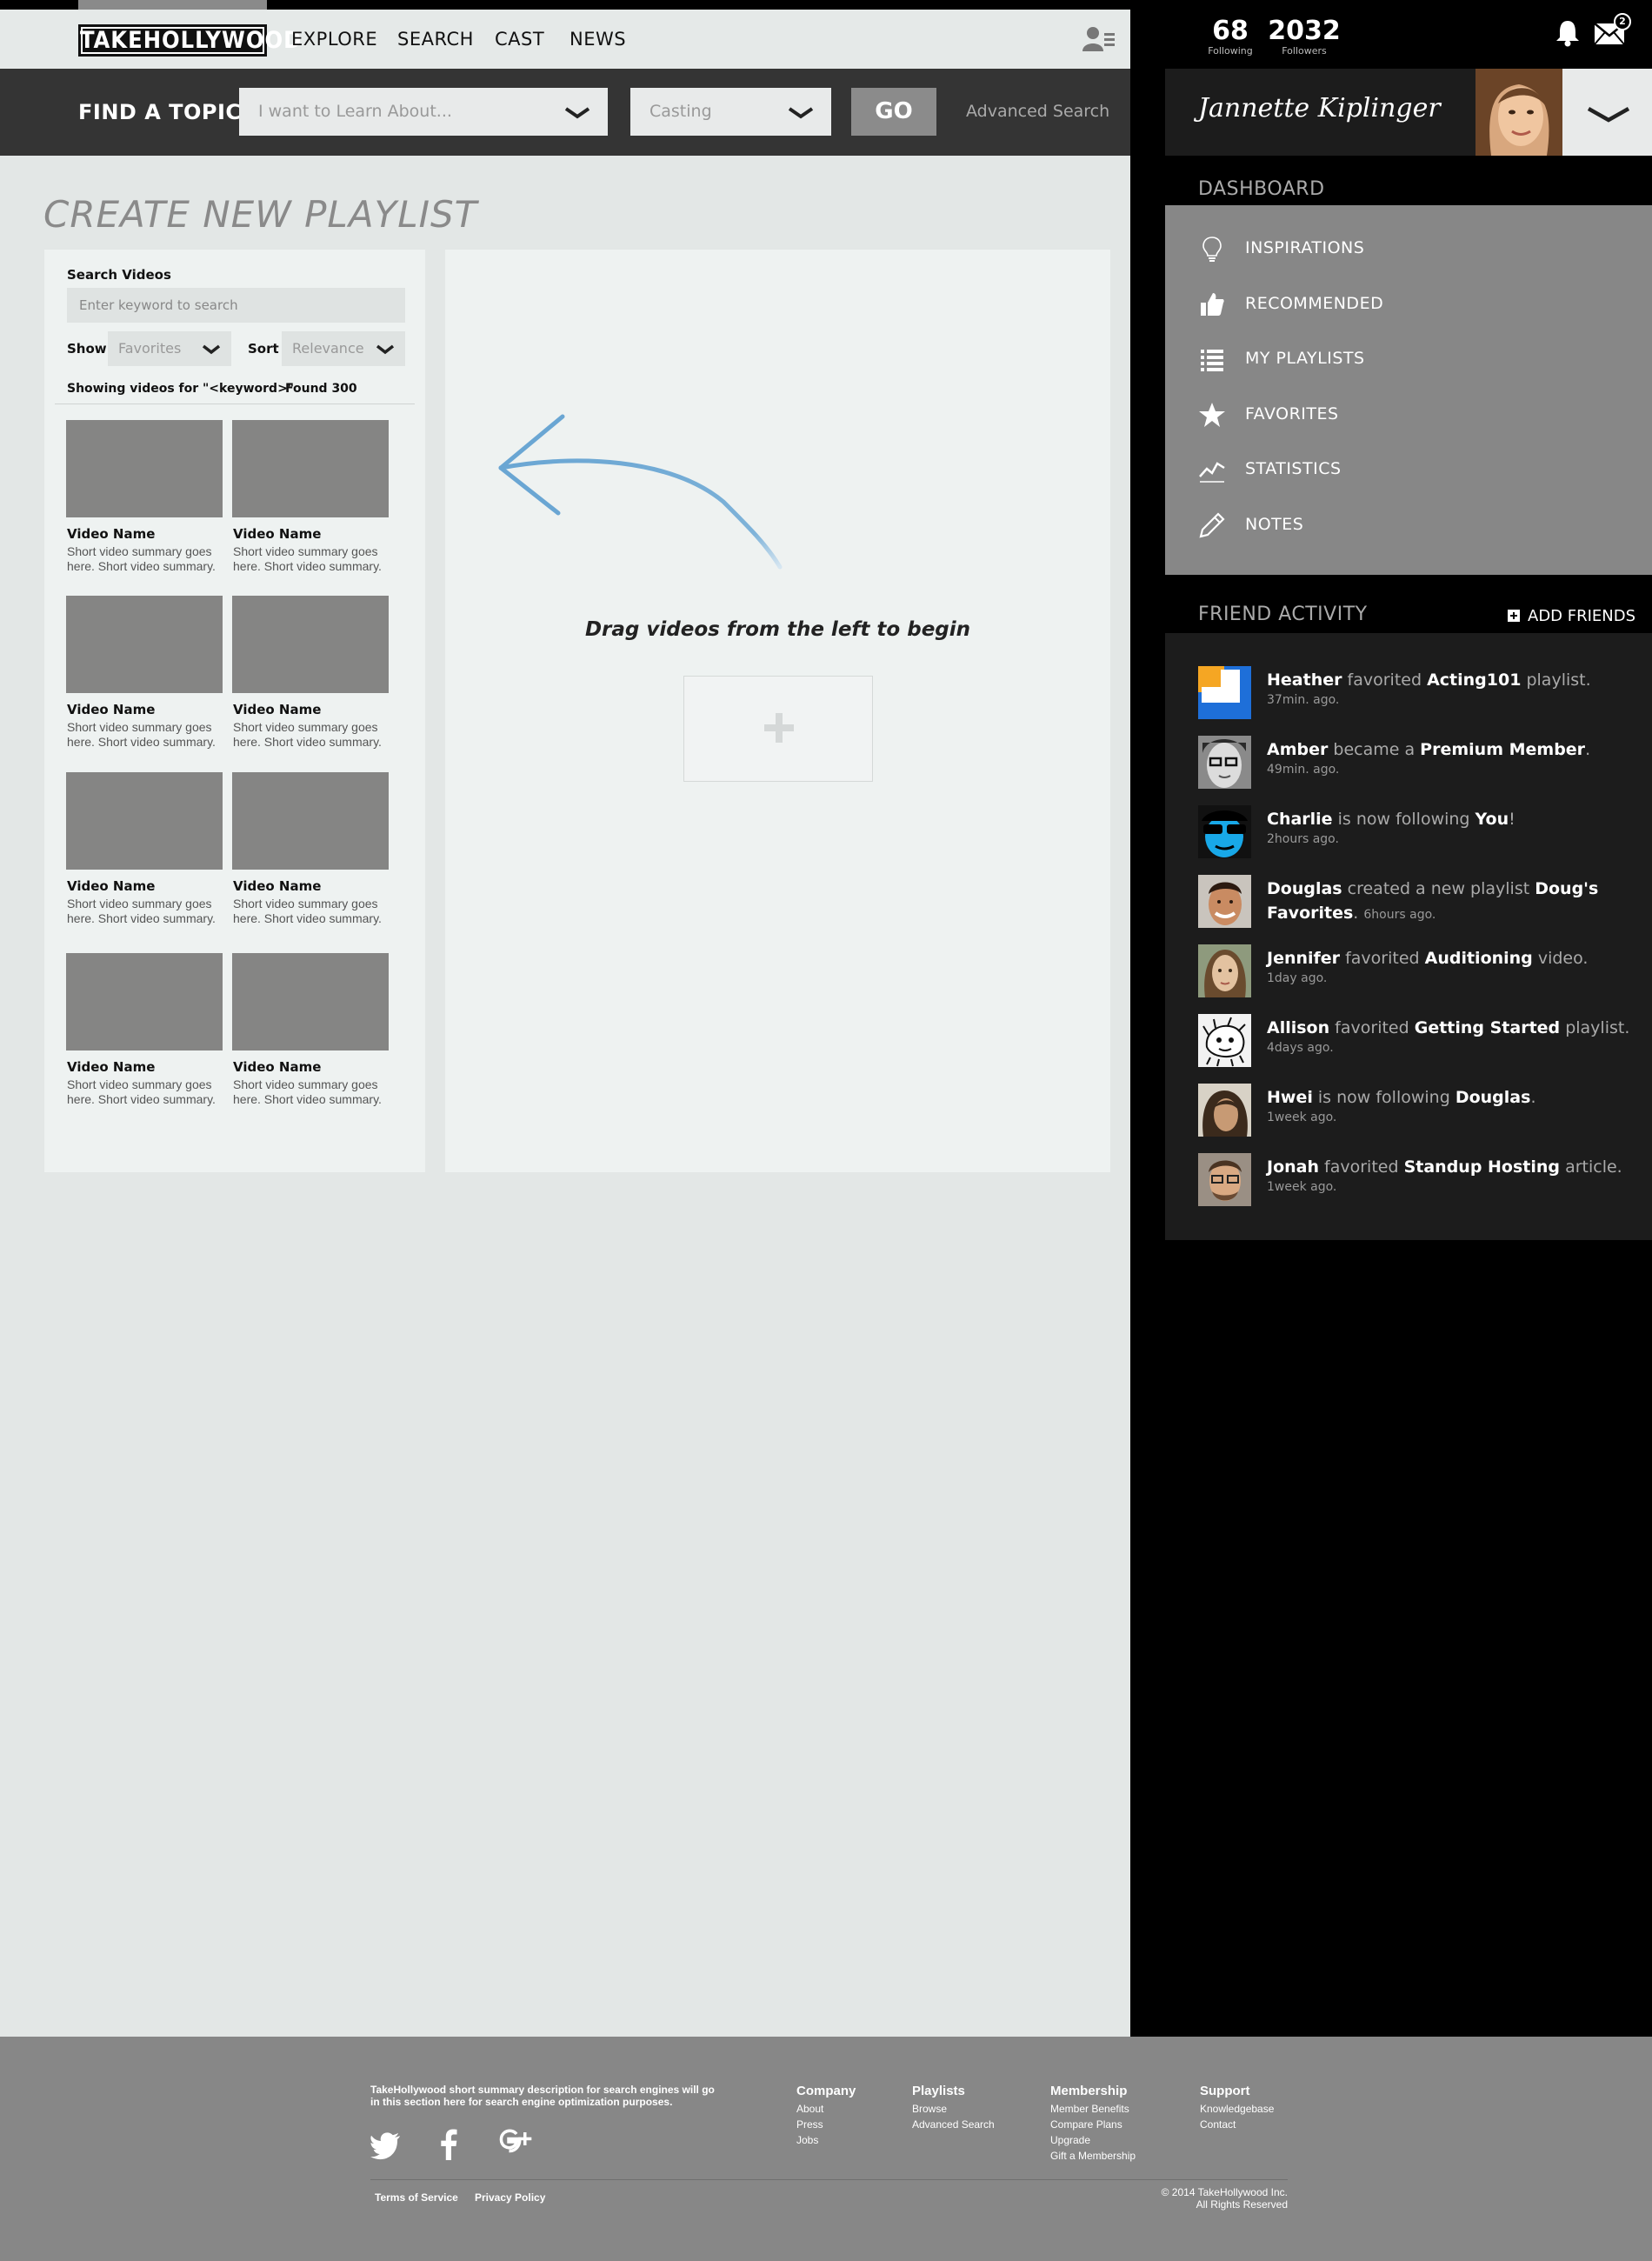  I want to click on footer-link: Member Benefits, so click(1093, 2109).